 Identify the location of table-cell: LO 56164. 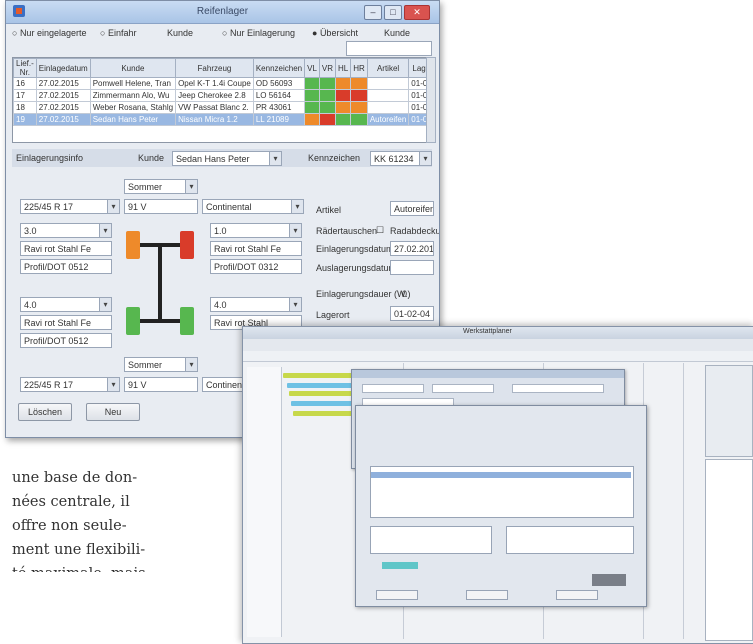
(279, 95).